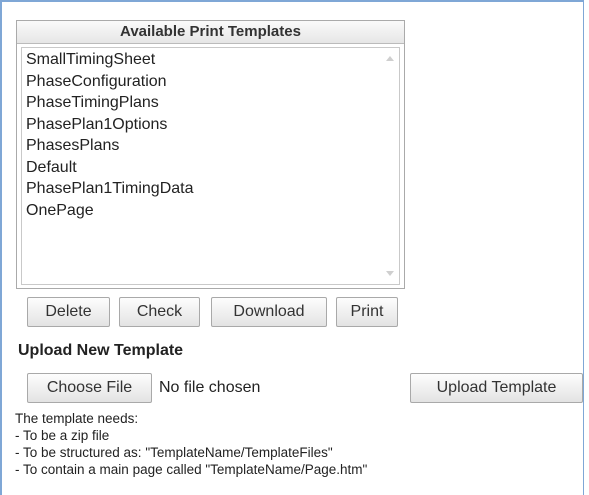  What do you see at coordinates (367, 312) in the screenshot?
I see `print-button: Print` at bounding box center [367, 312].